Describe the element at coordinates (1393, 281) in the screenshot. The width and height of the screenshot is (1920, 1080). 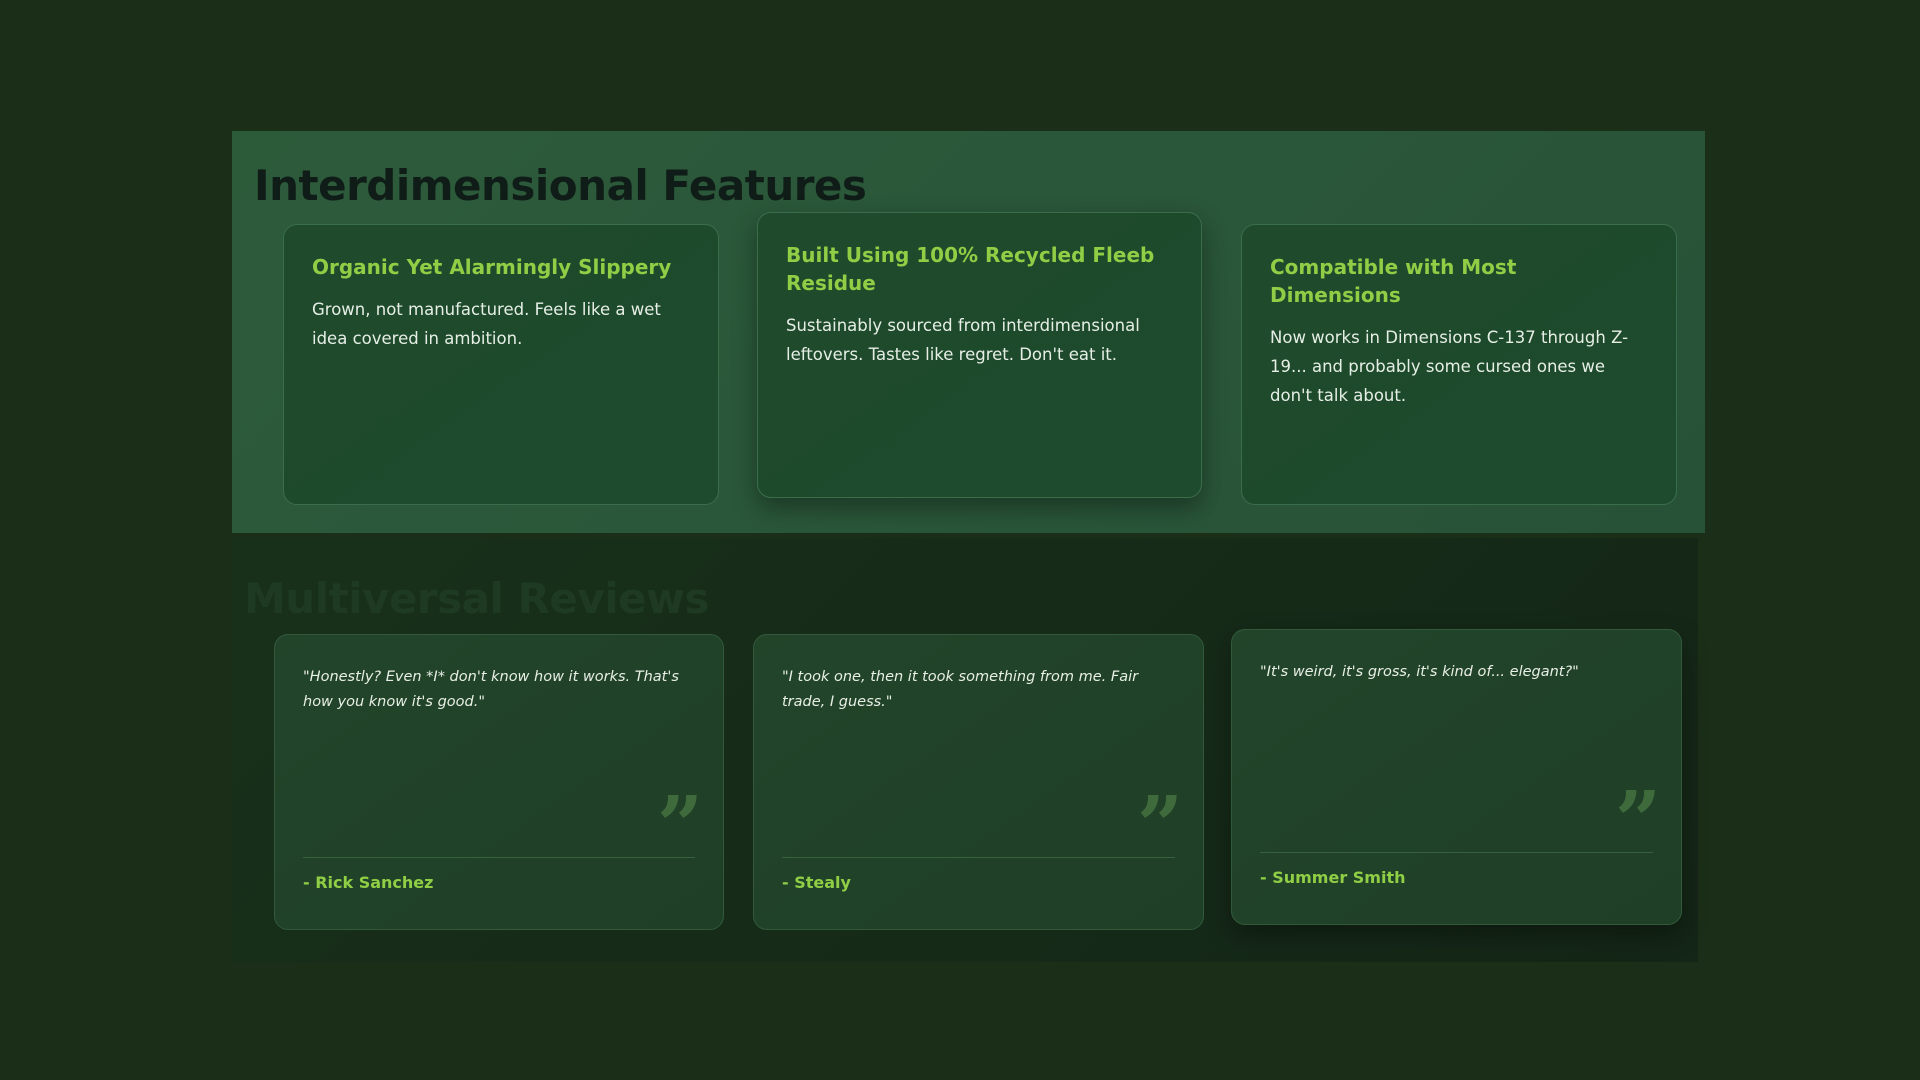
I see `feature-title: Compatible with Most Dimensions` at that location.